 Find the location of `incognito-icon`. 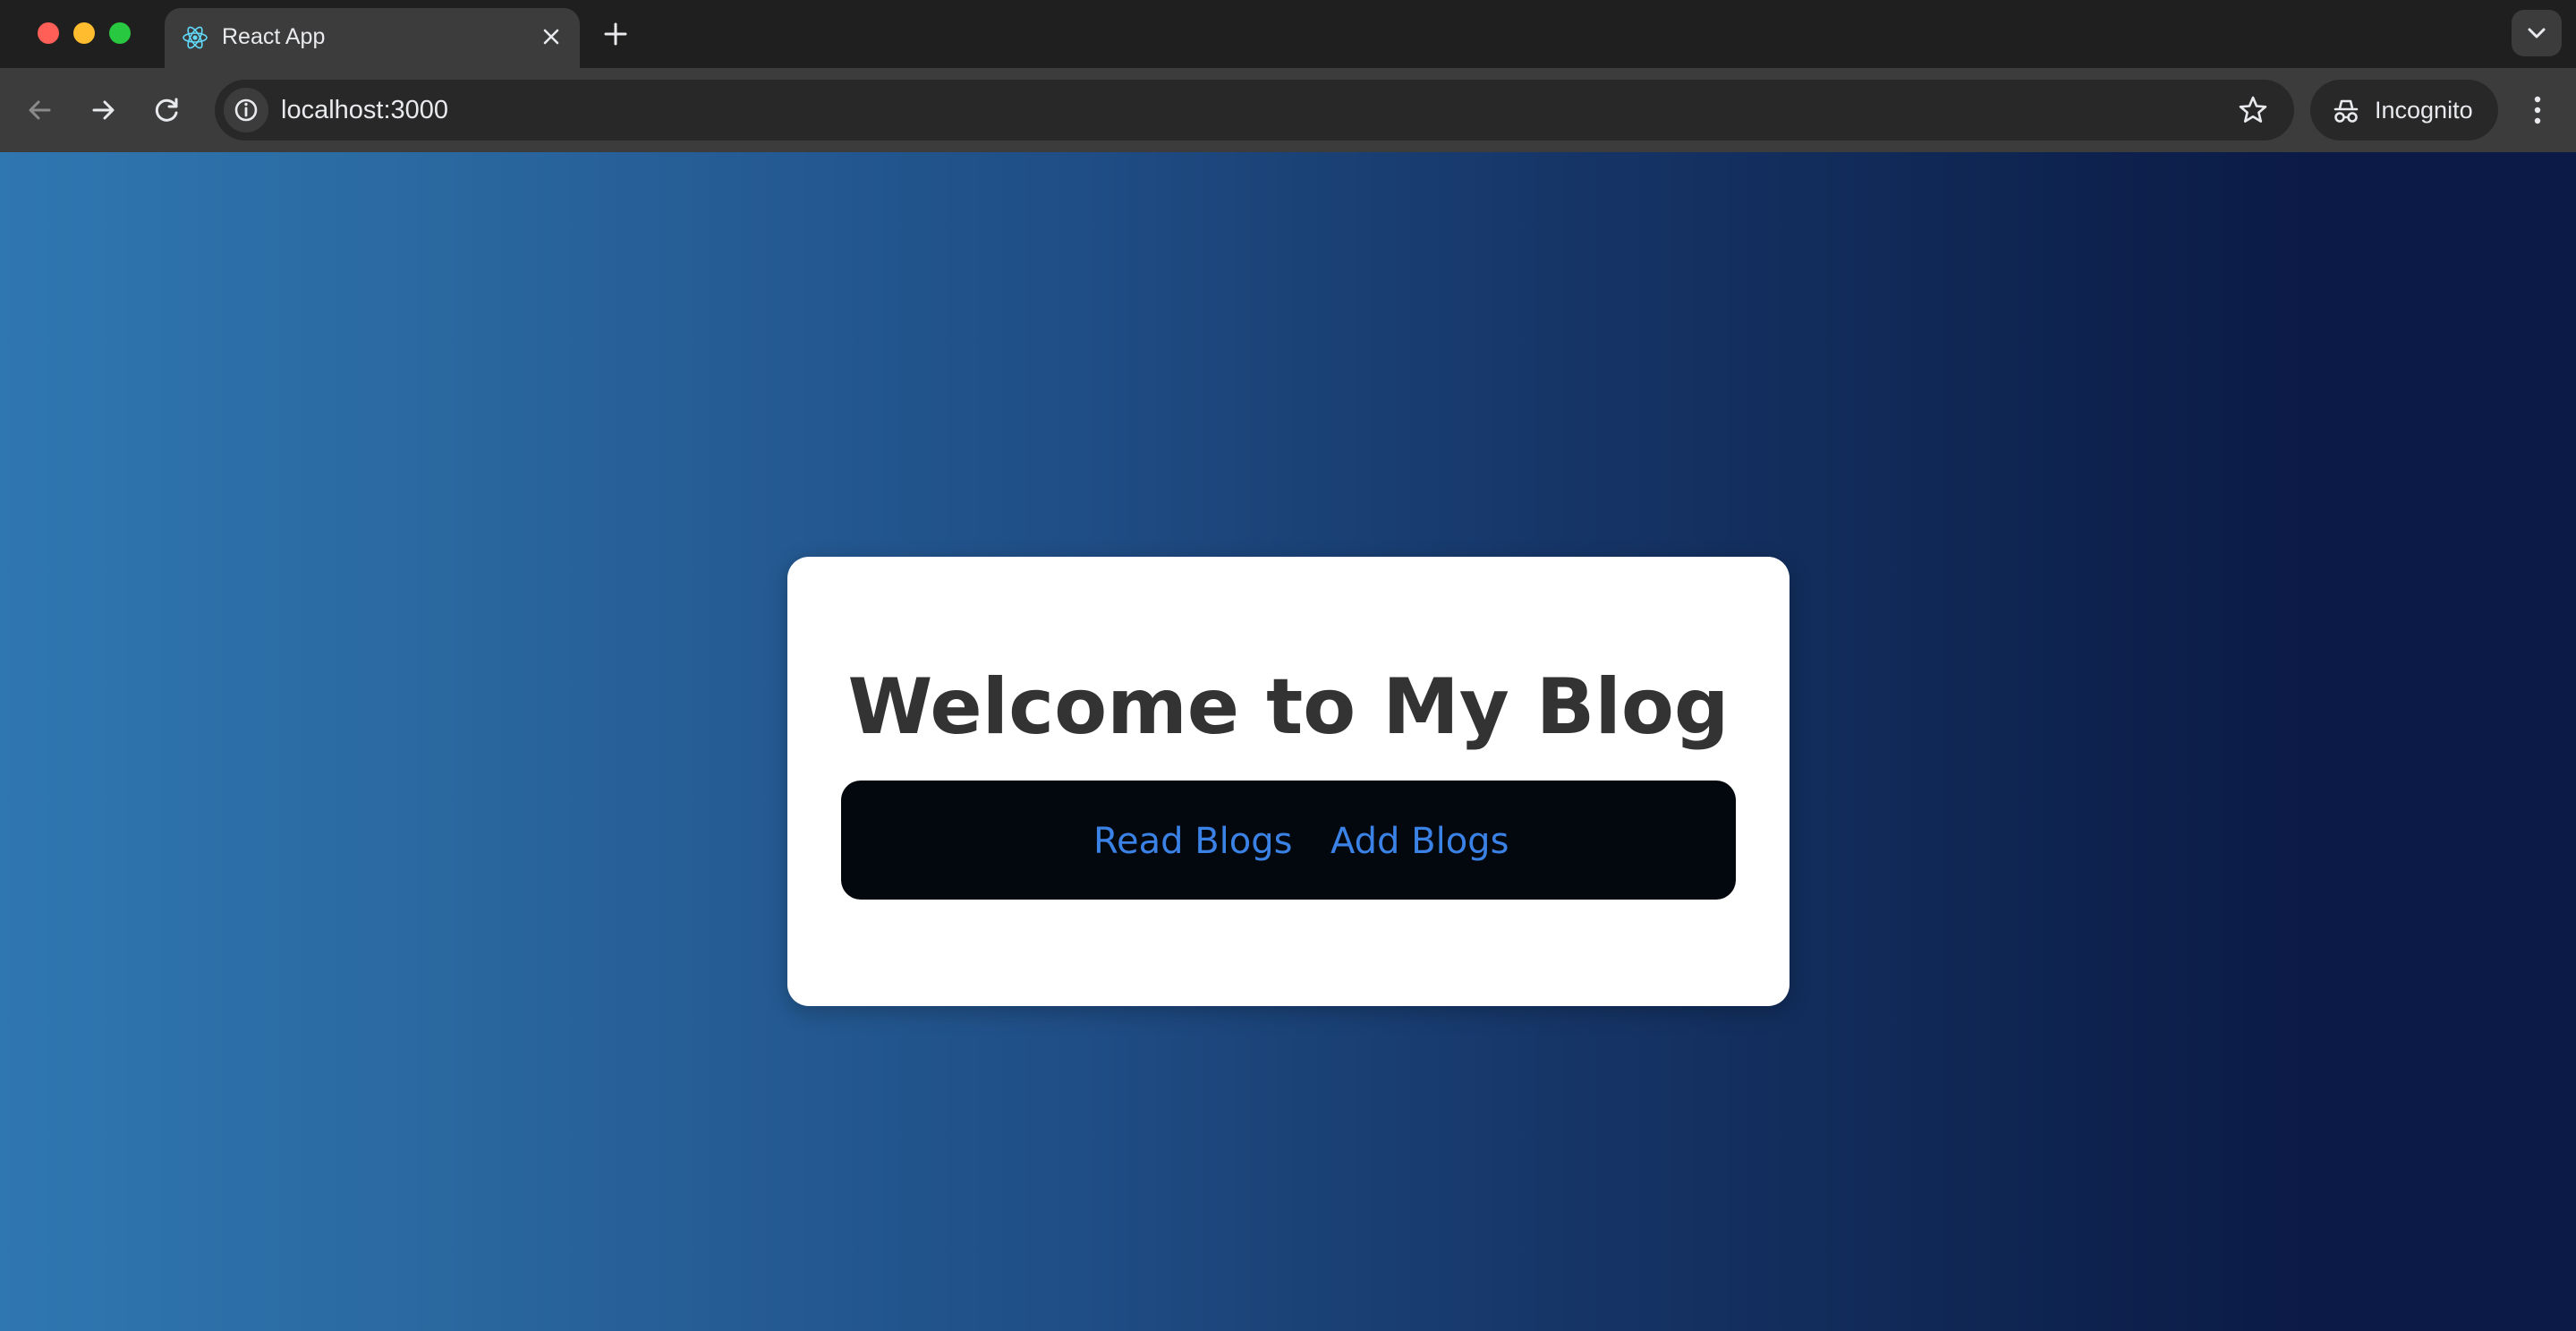

incognito-icon is located at coordinates (2346, 111).